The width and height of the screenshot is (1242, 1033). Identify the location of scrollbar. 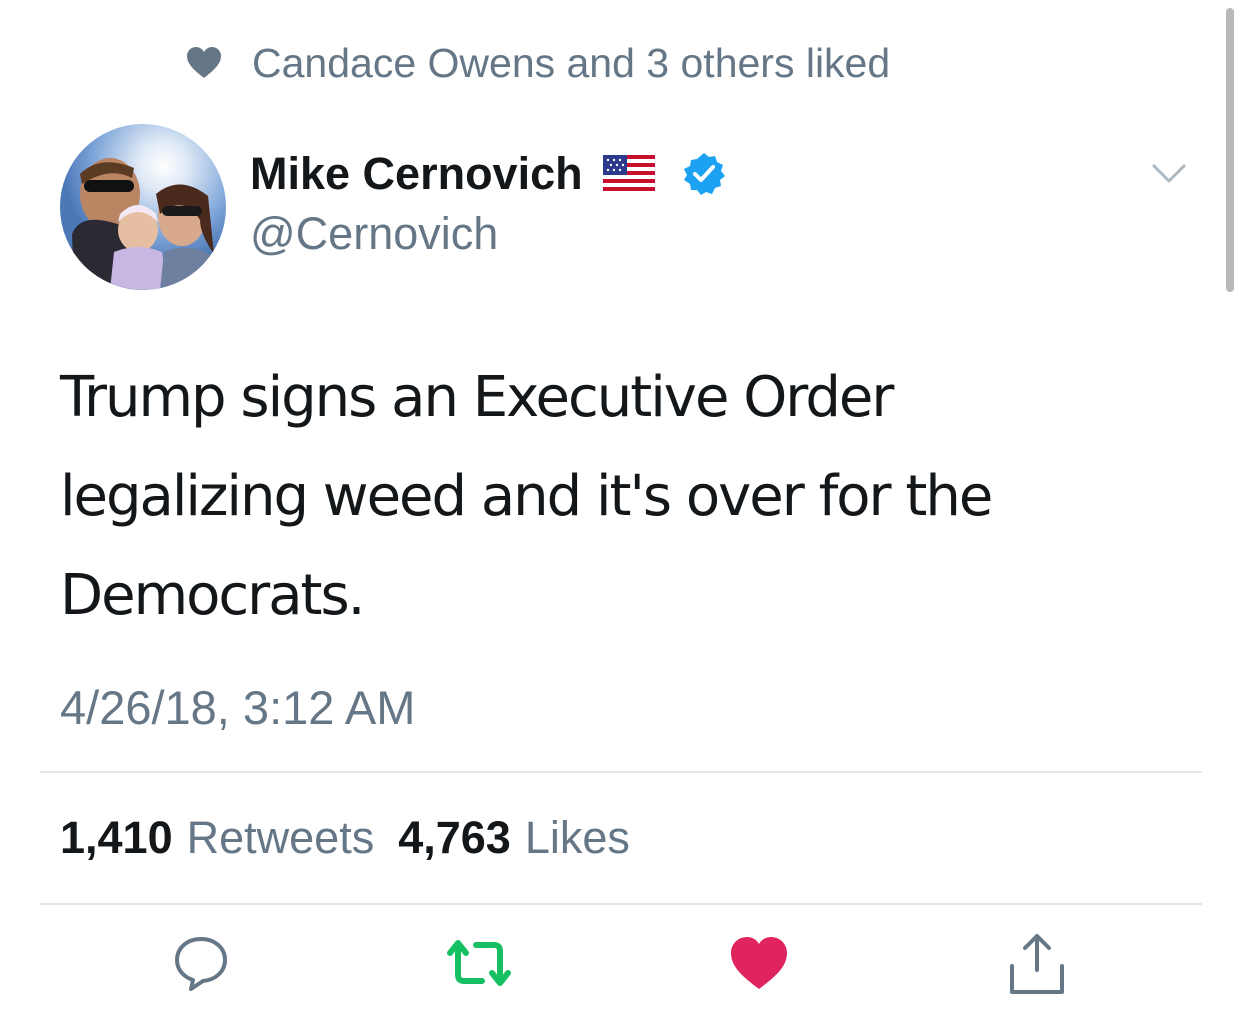
(1230, 150).